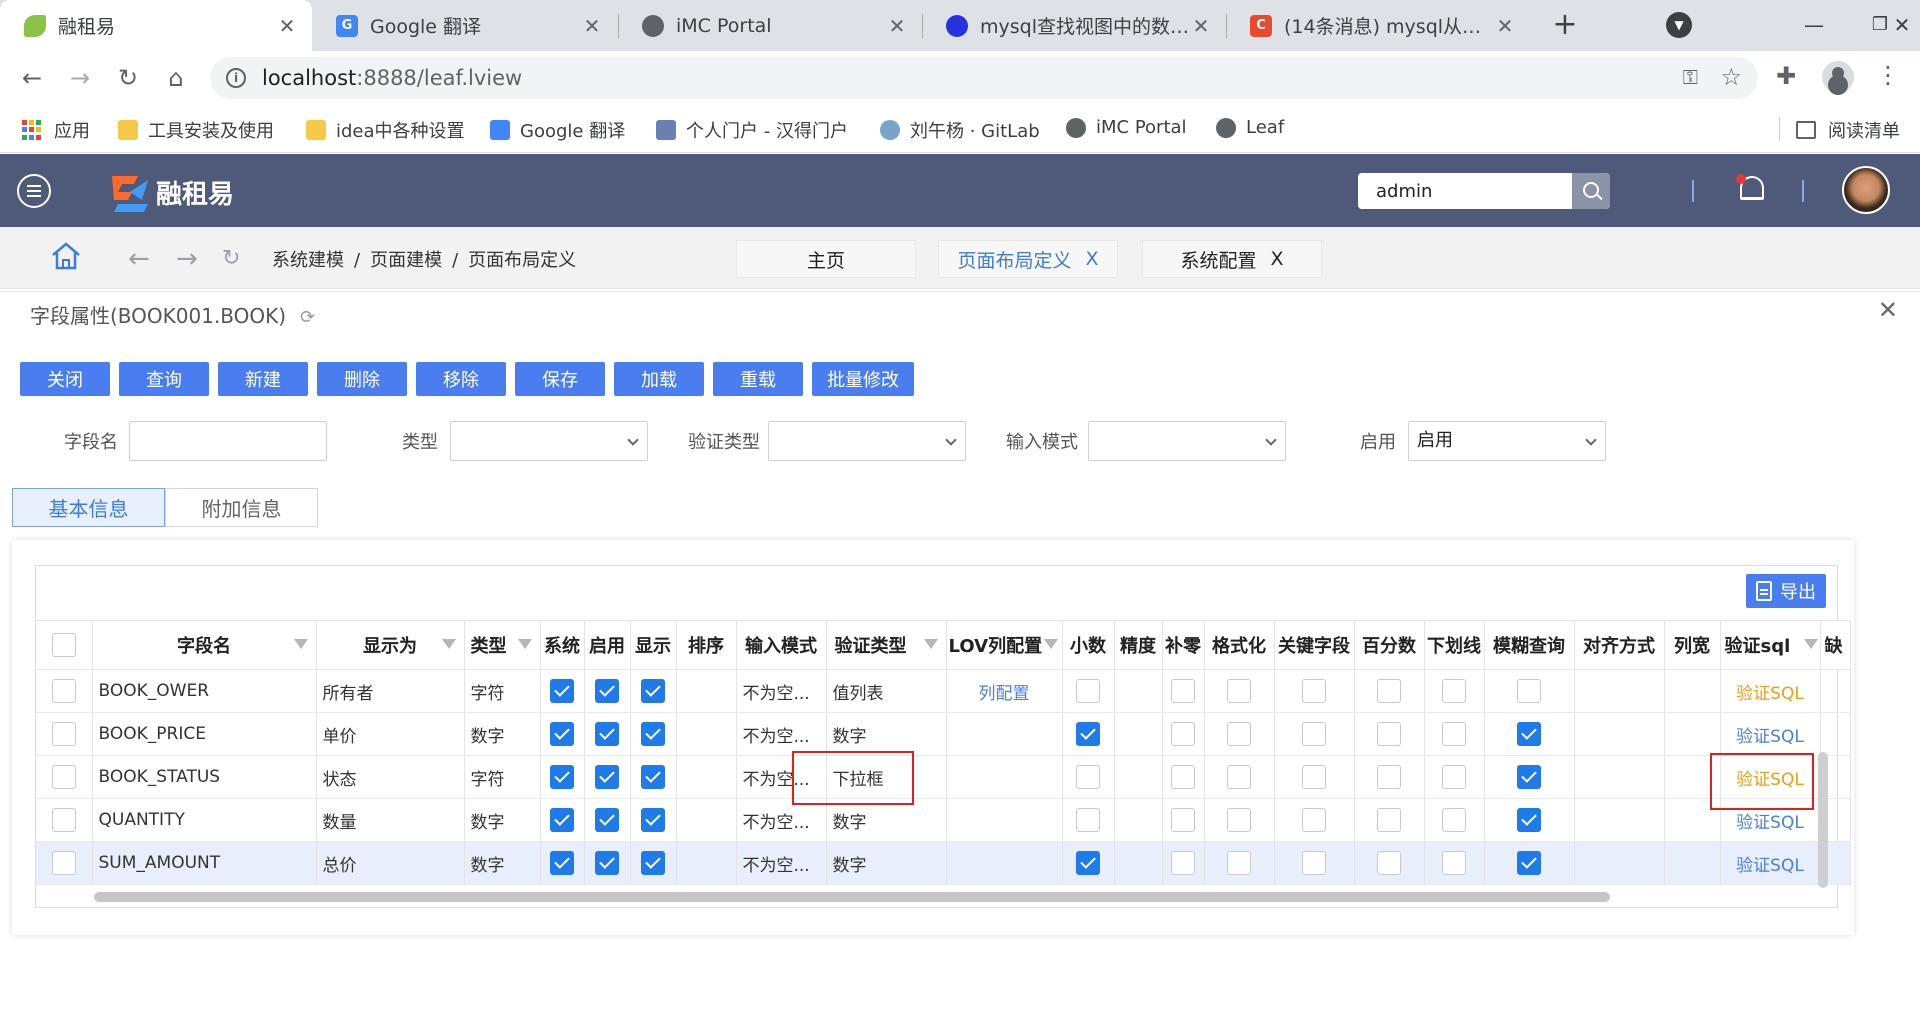  I want to click on bookmark-imc-portal: iMC Portal, so click(1126, 127).